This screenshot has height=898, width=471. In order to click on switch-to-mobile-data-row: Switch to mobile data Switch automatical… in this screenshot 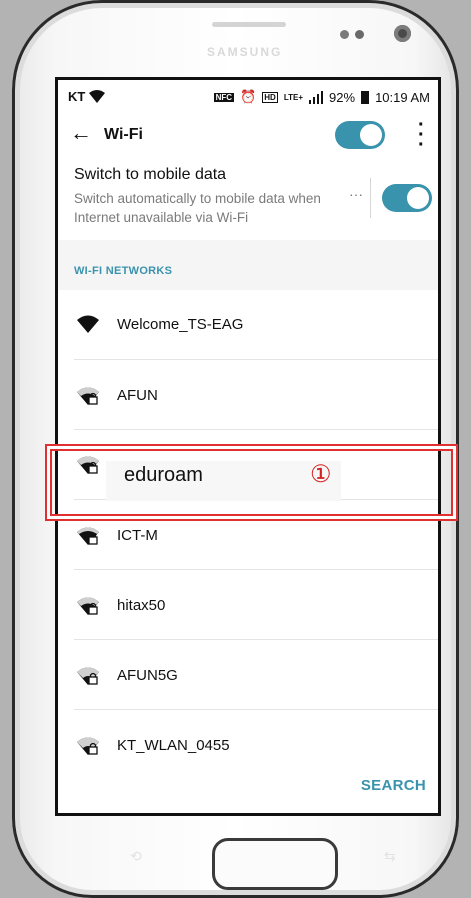, I will do `click(248, 199)`.